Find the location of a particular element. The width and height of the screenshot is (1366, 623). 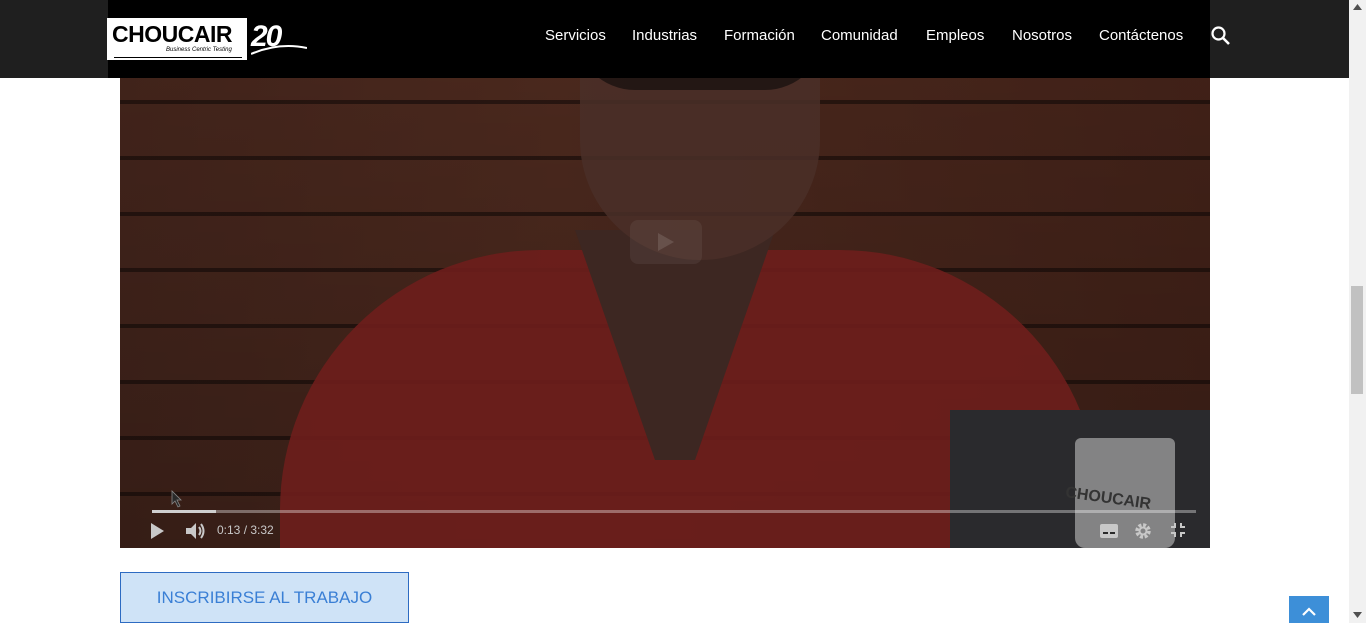

big-play-button is located at coordinates (666, 242).